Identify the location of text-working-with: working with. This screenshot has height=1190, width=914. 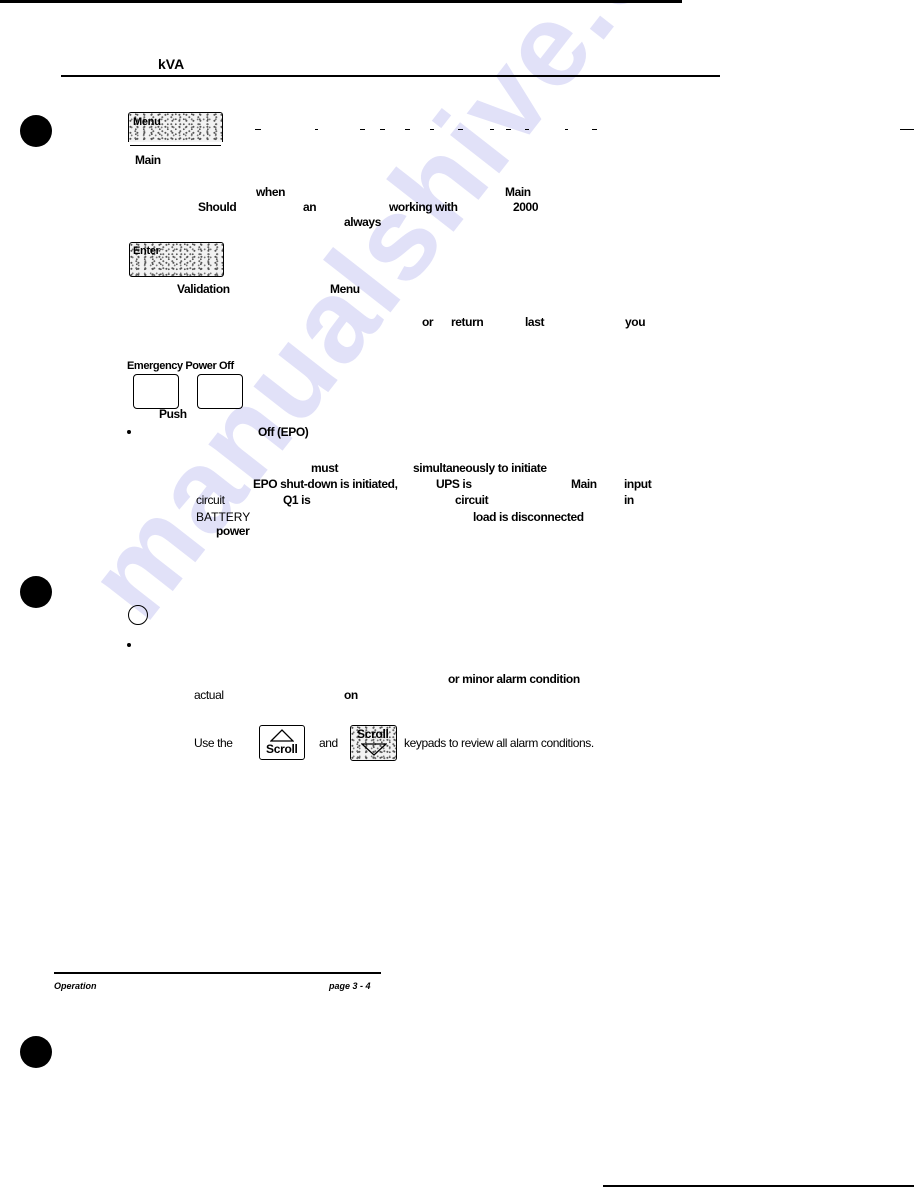
(423, 207).